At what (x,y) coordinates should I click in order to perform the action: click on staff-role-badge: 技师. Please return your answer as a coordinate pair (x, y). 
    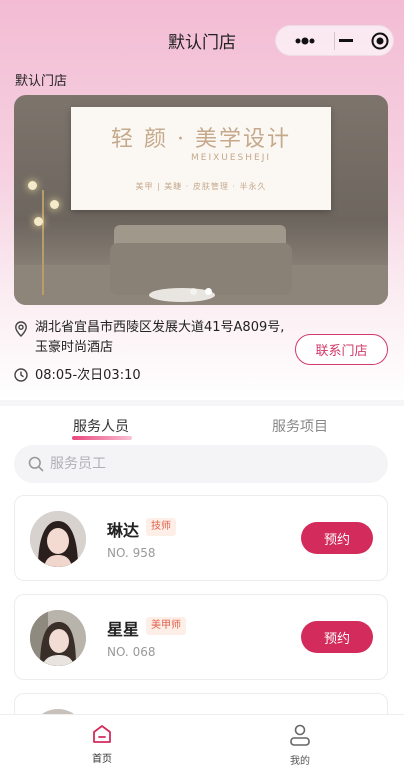
    Looking at the image, I should click on (161, 527).